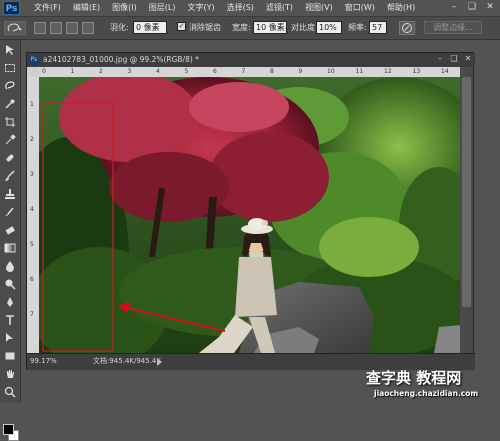  Describe the element at coordinates (56, 28) in the screenshot. I see `add-to-selection-icon` at that location.